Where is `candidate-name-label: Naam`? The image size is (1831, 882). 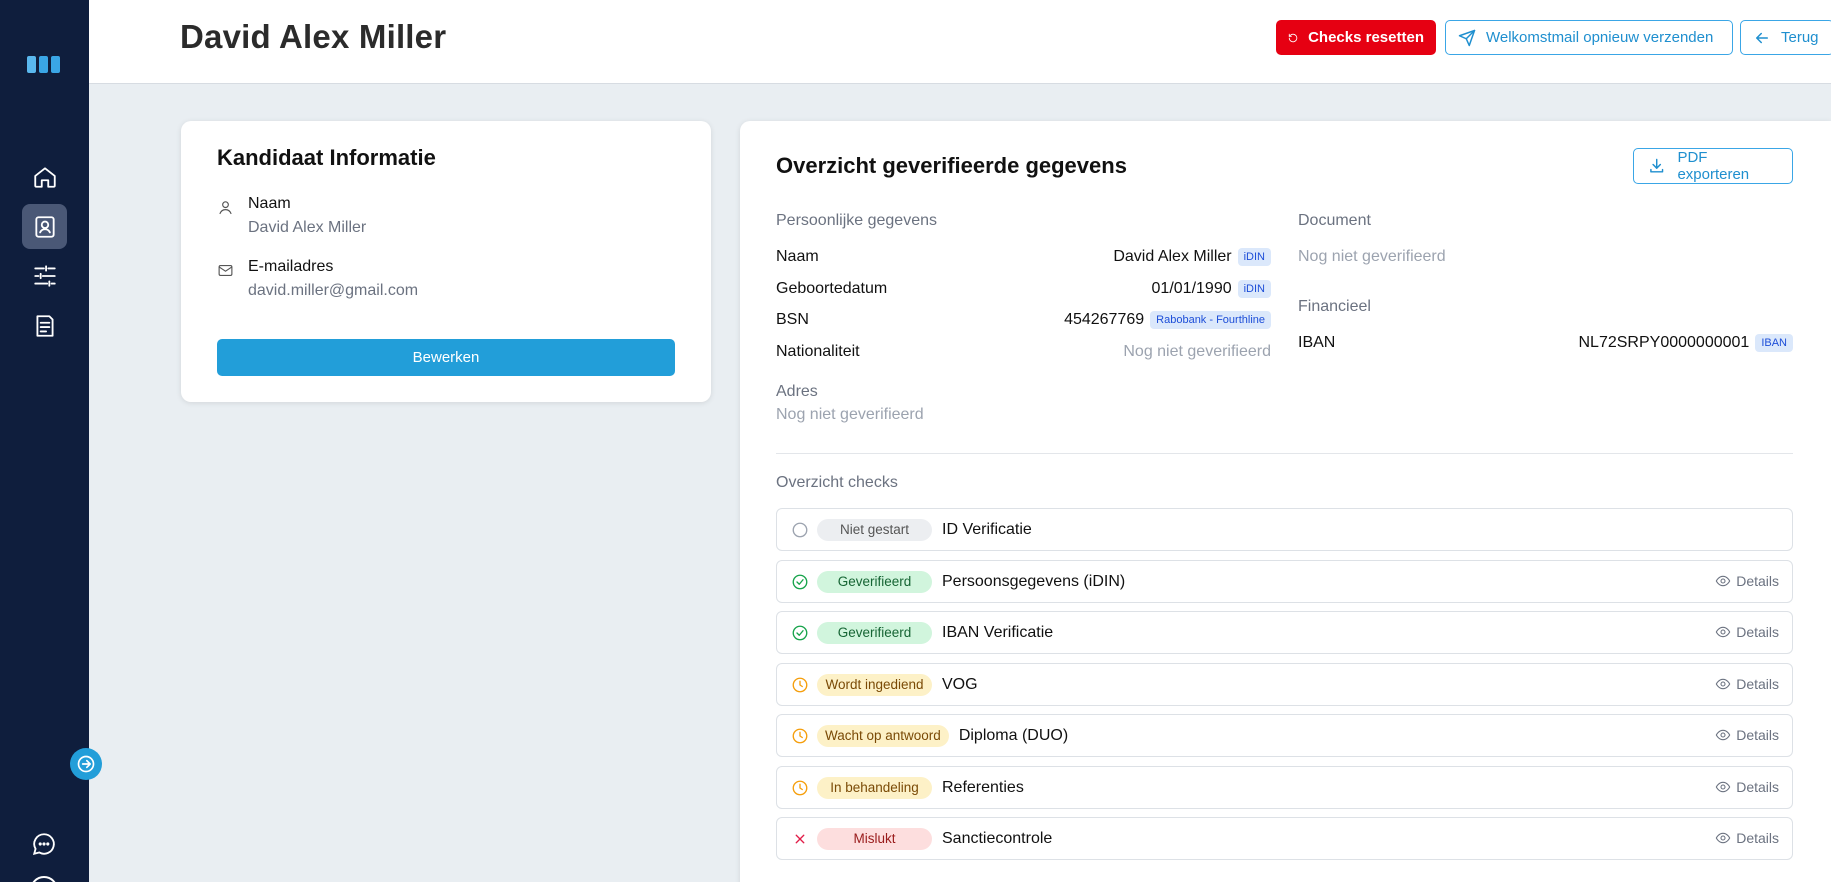
candidate-name-label: Naam is located at coordinates (269, 203).